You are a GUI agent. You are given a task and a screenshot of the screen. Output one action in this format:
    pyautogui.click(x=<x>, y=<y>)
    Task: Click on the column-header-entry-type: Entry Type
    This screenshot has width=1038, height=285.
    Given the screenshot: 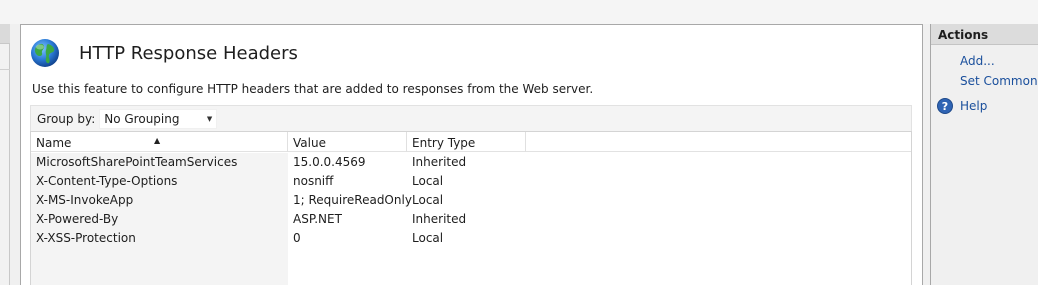 What is the action you would take?
    pyautogui.click(x=466, y=142)
    